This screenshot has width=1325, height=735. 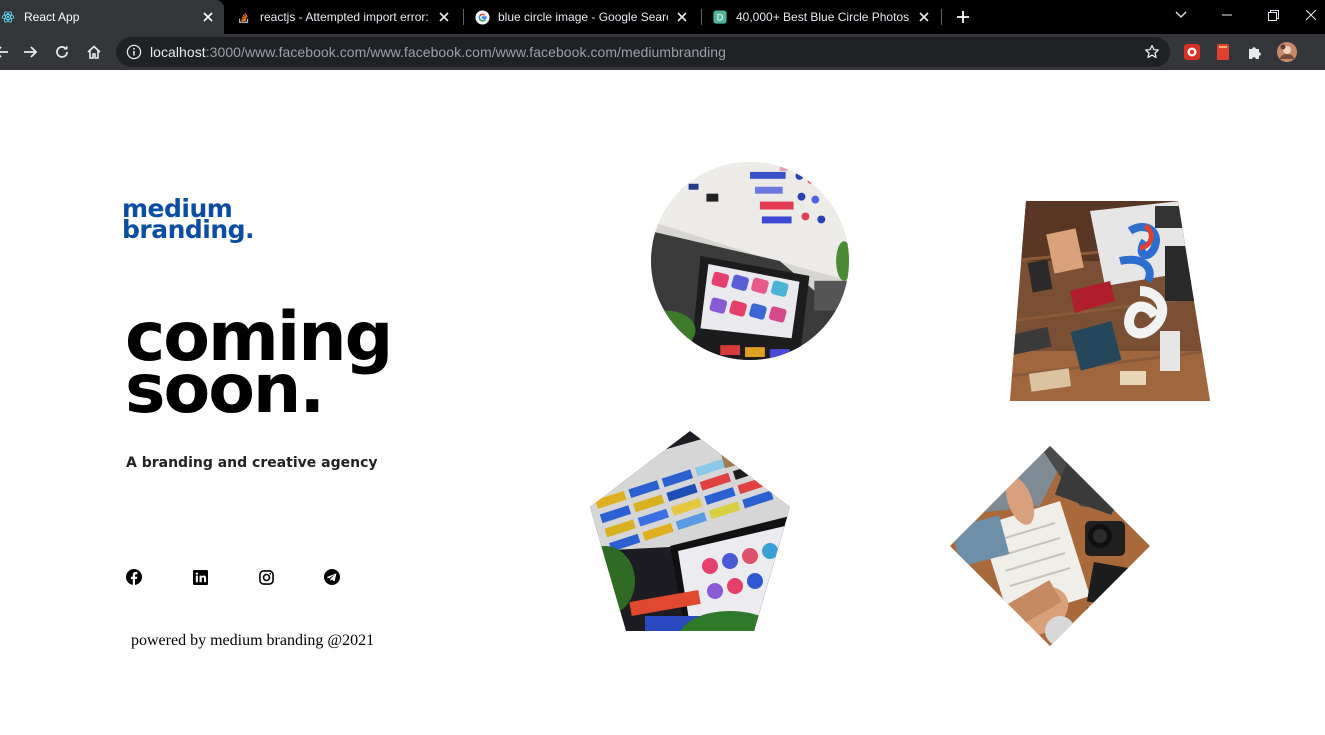 I want to click on tab-title: reactjs - Attempted import error:, so click(x=344, y=17).